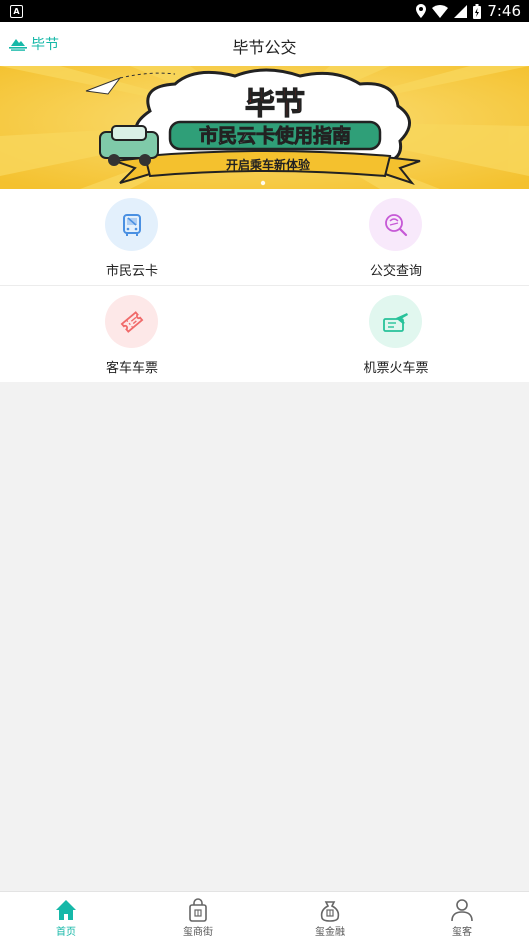  I want to click on carousel-dot, so click(263, 183).